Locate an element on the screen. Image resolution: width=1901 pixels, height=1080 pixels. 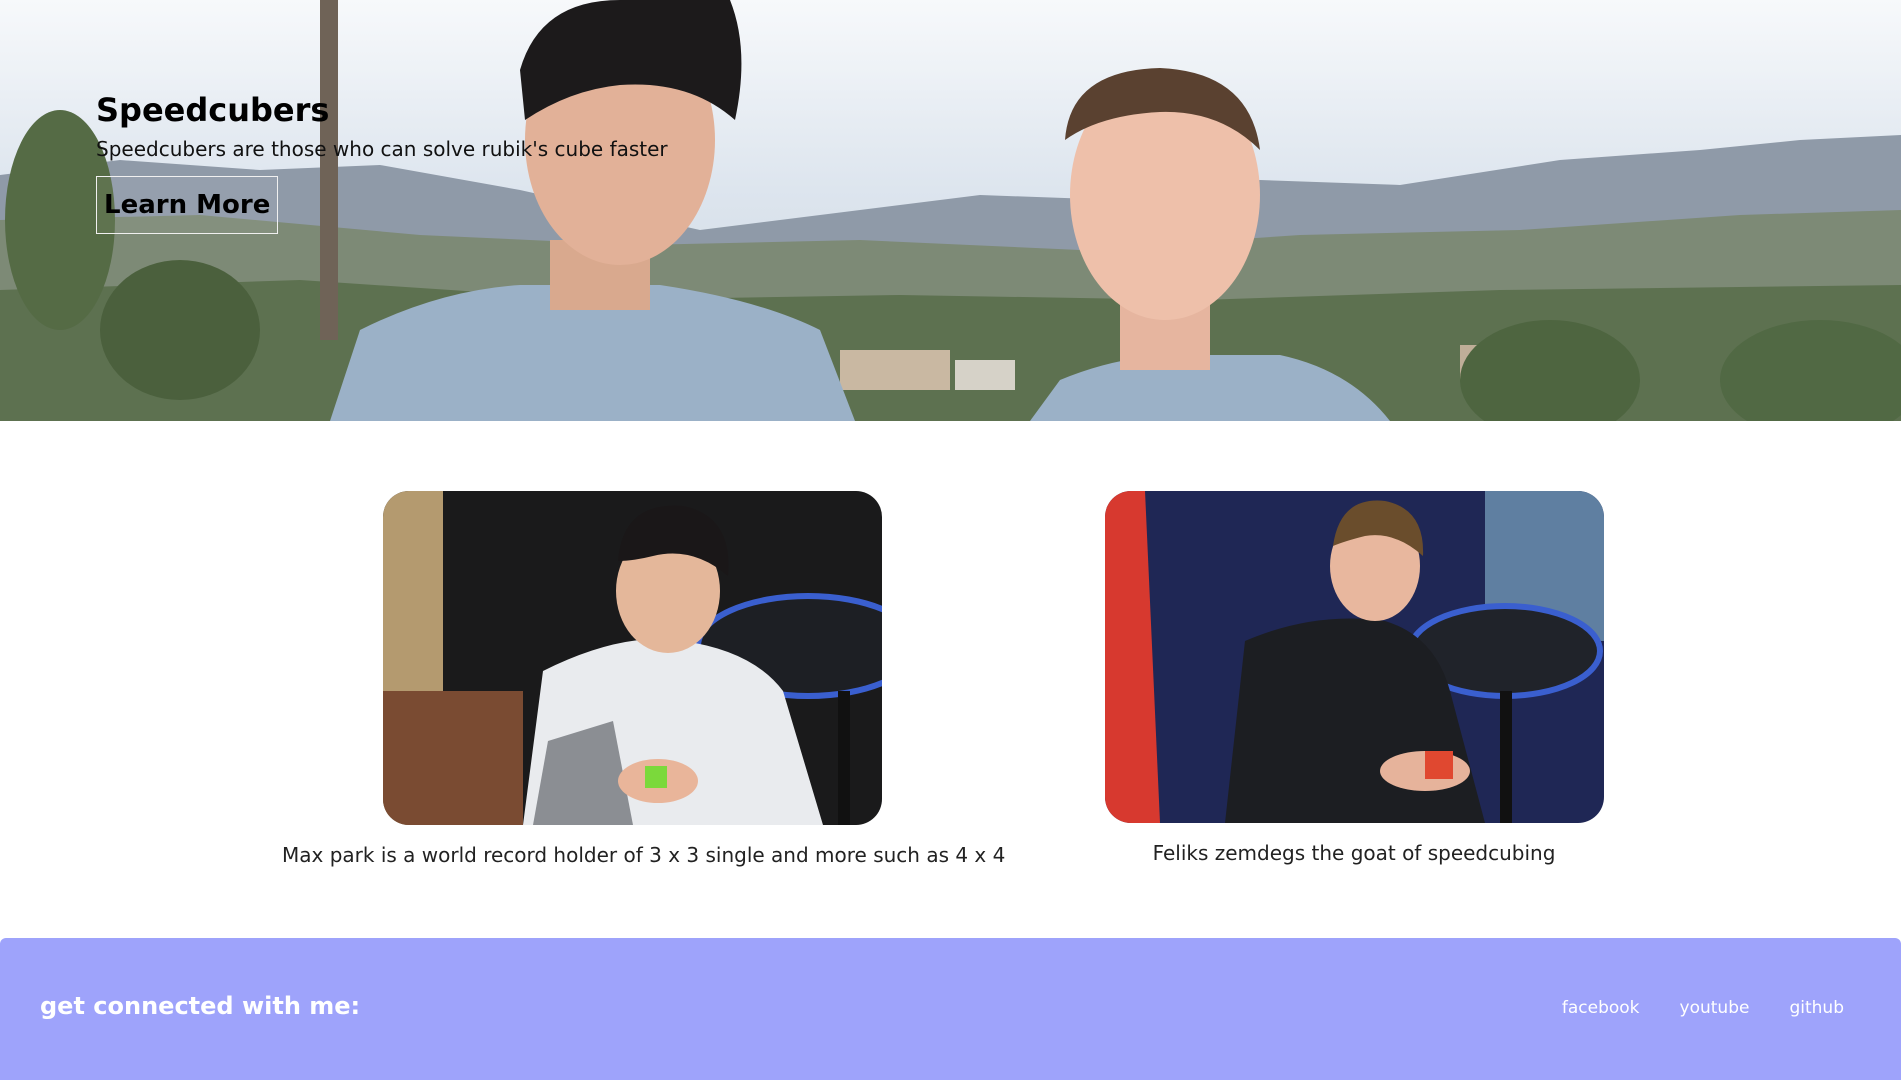
youtube-link: youtube is located at coordinates (1715, 1008).